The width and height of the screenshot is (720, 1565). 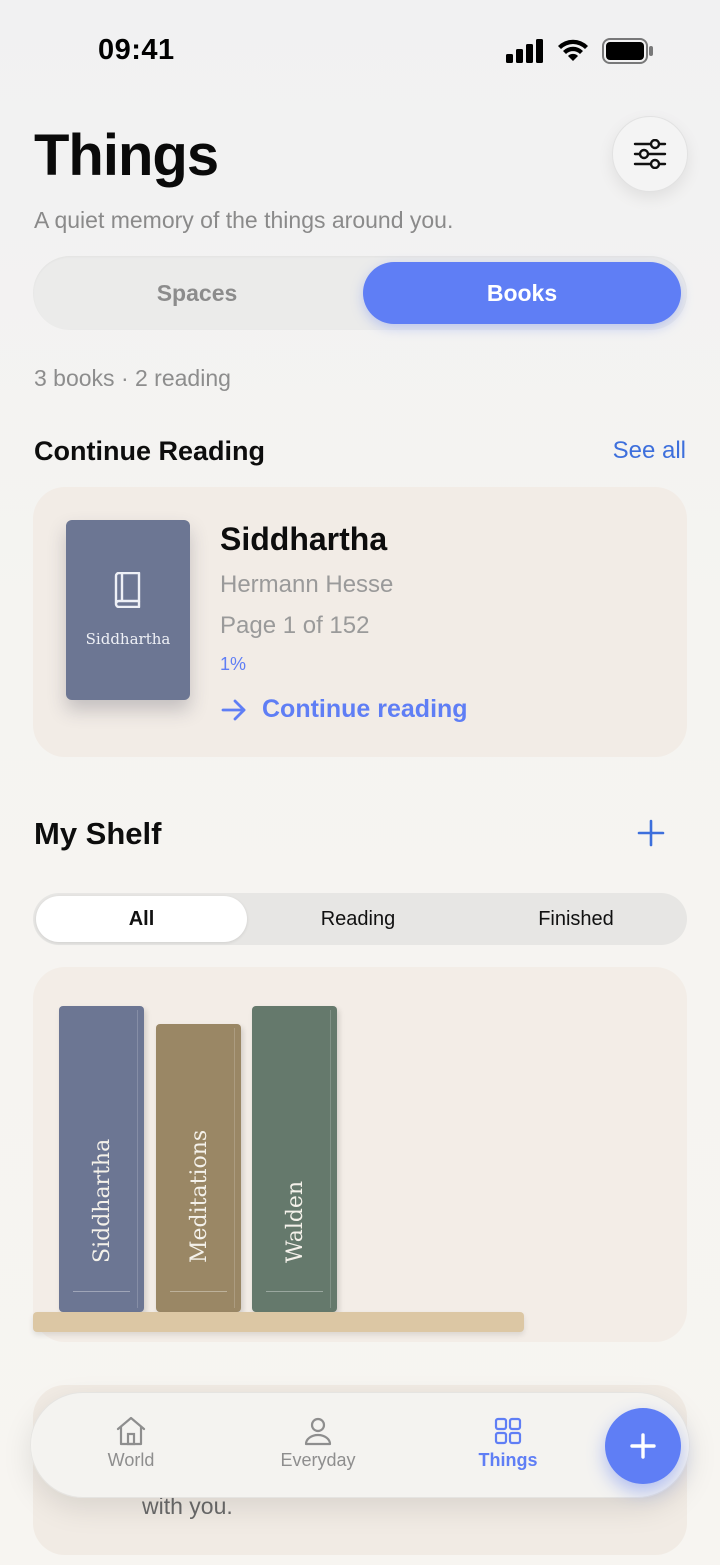 I want to click on book-spine-siddhartha: Siddhartha, so click(x=101, y=1159).